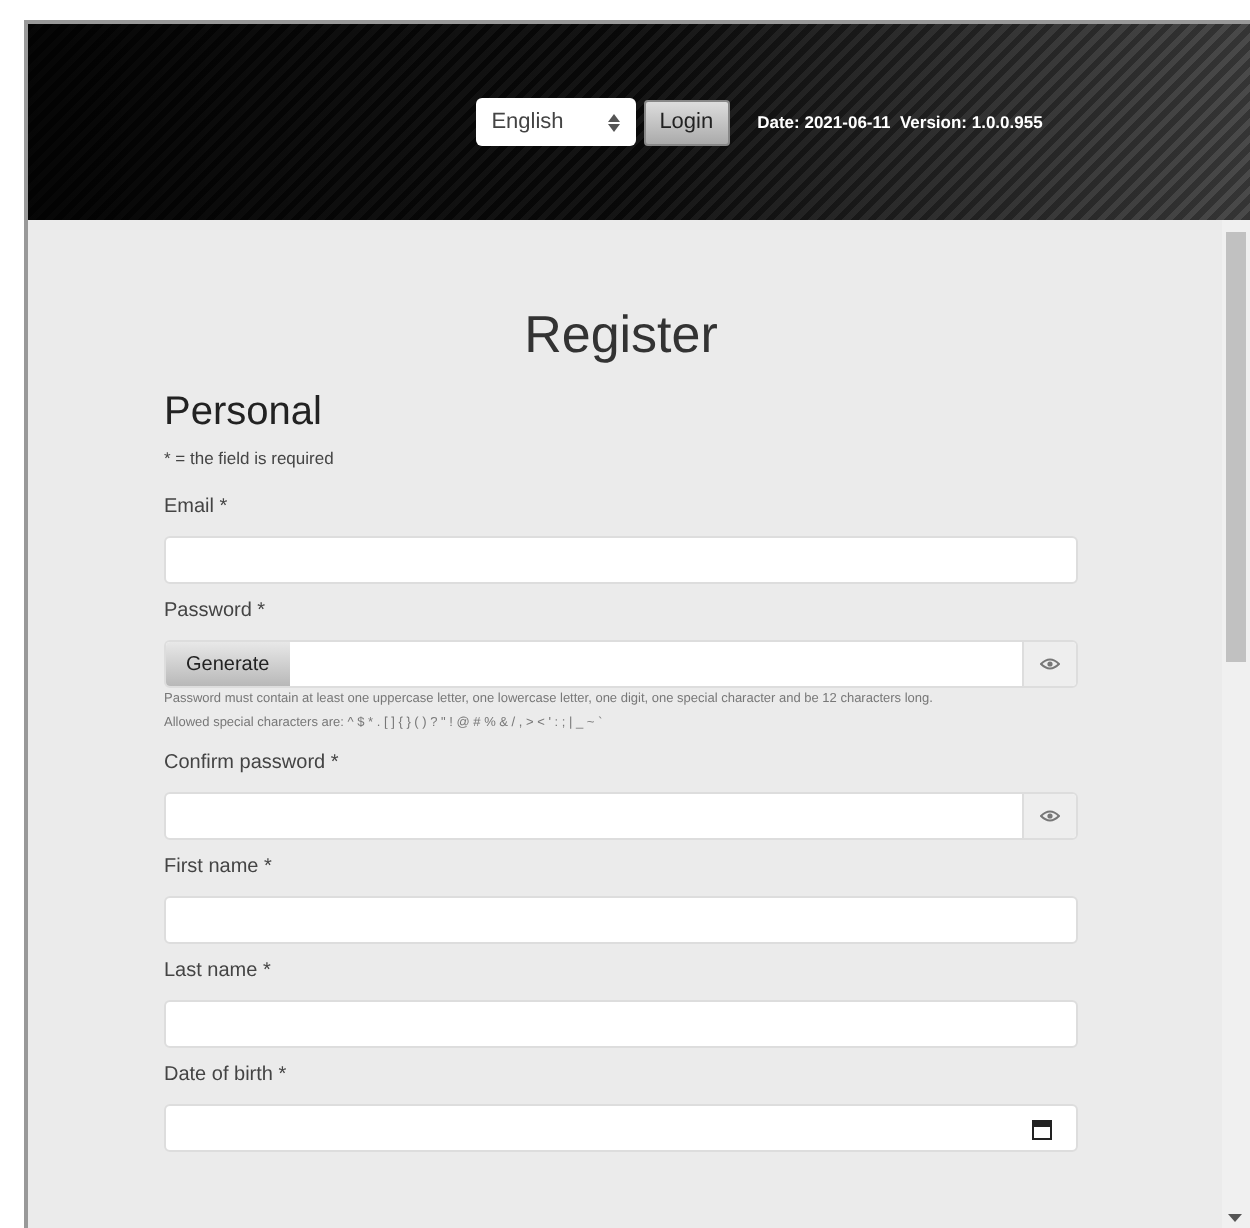 The height and width of the screenshot is (1228, 1250). I want to click on field-label: First name *, so click(219, 867).